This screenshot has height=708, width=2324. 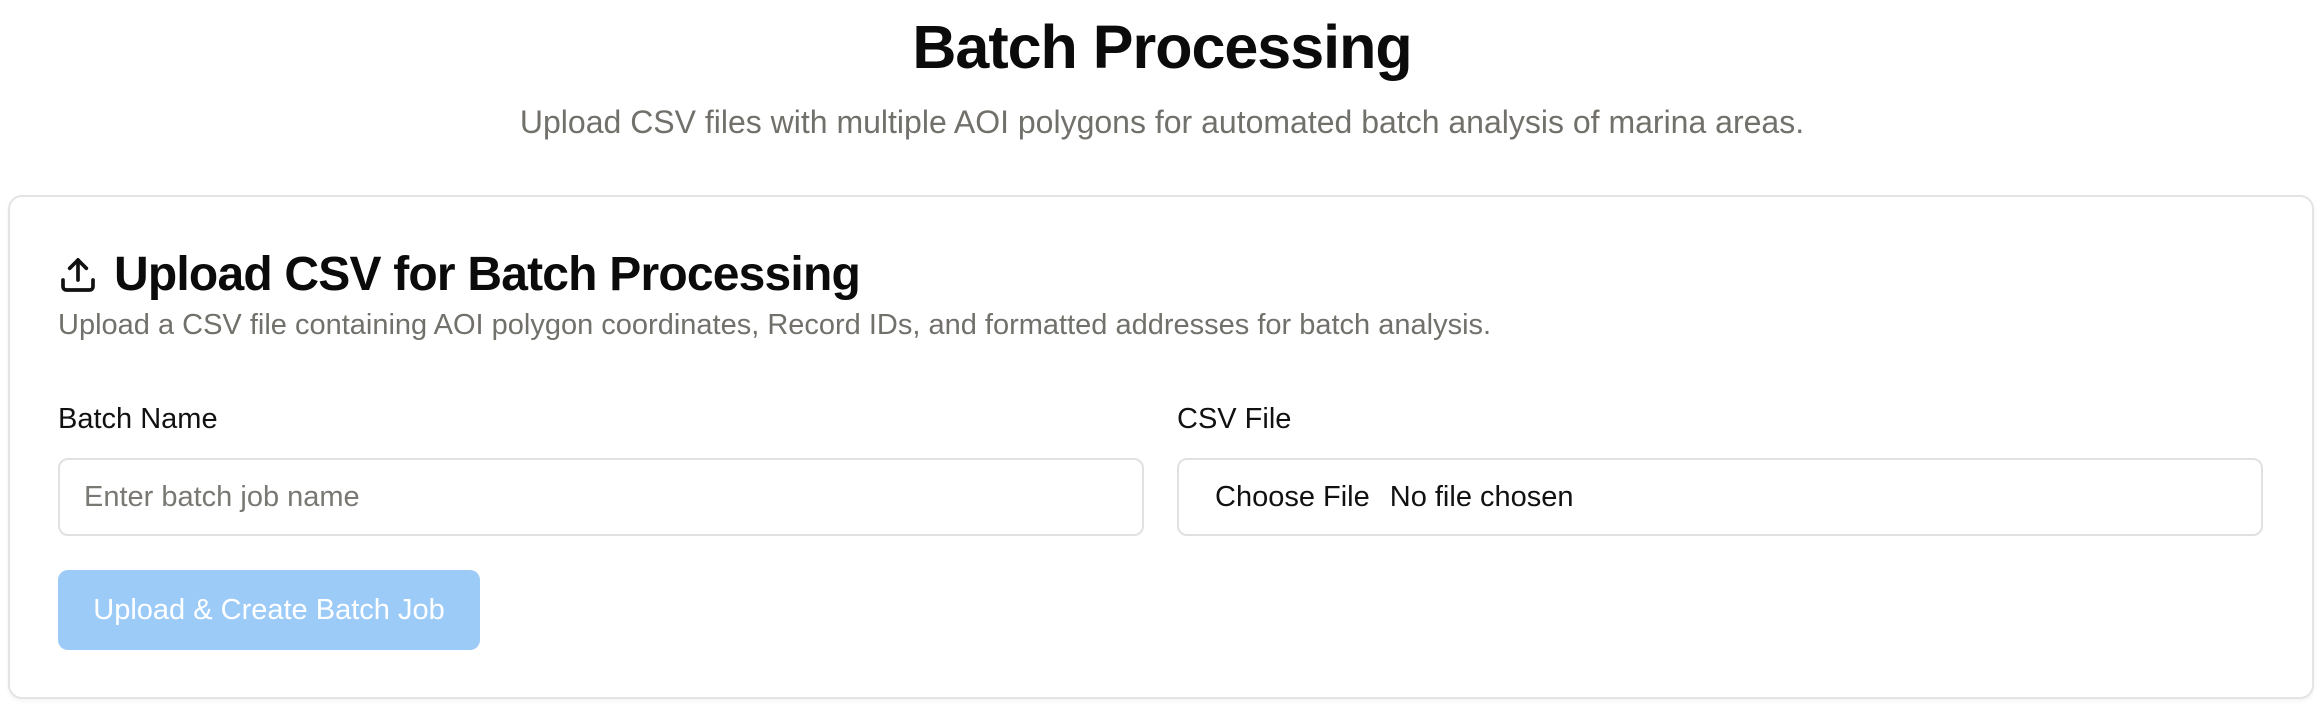 I want to click on card-title-row: Upload CSV for Batch Processing, so click(x=459, y=275).